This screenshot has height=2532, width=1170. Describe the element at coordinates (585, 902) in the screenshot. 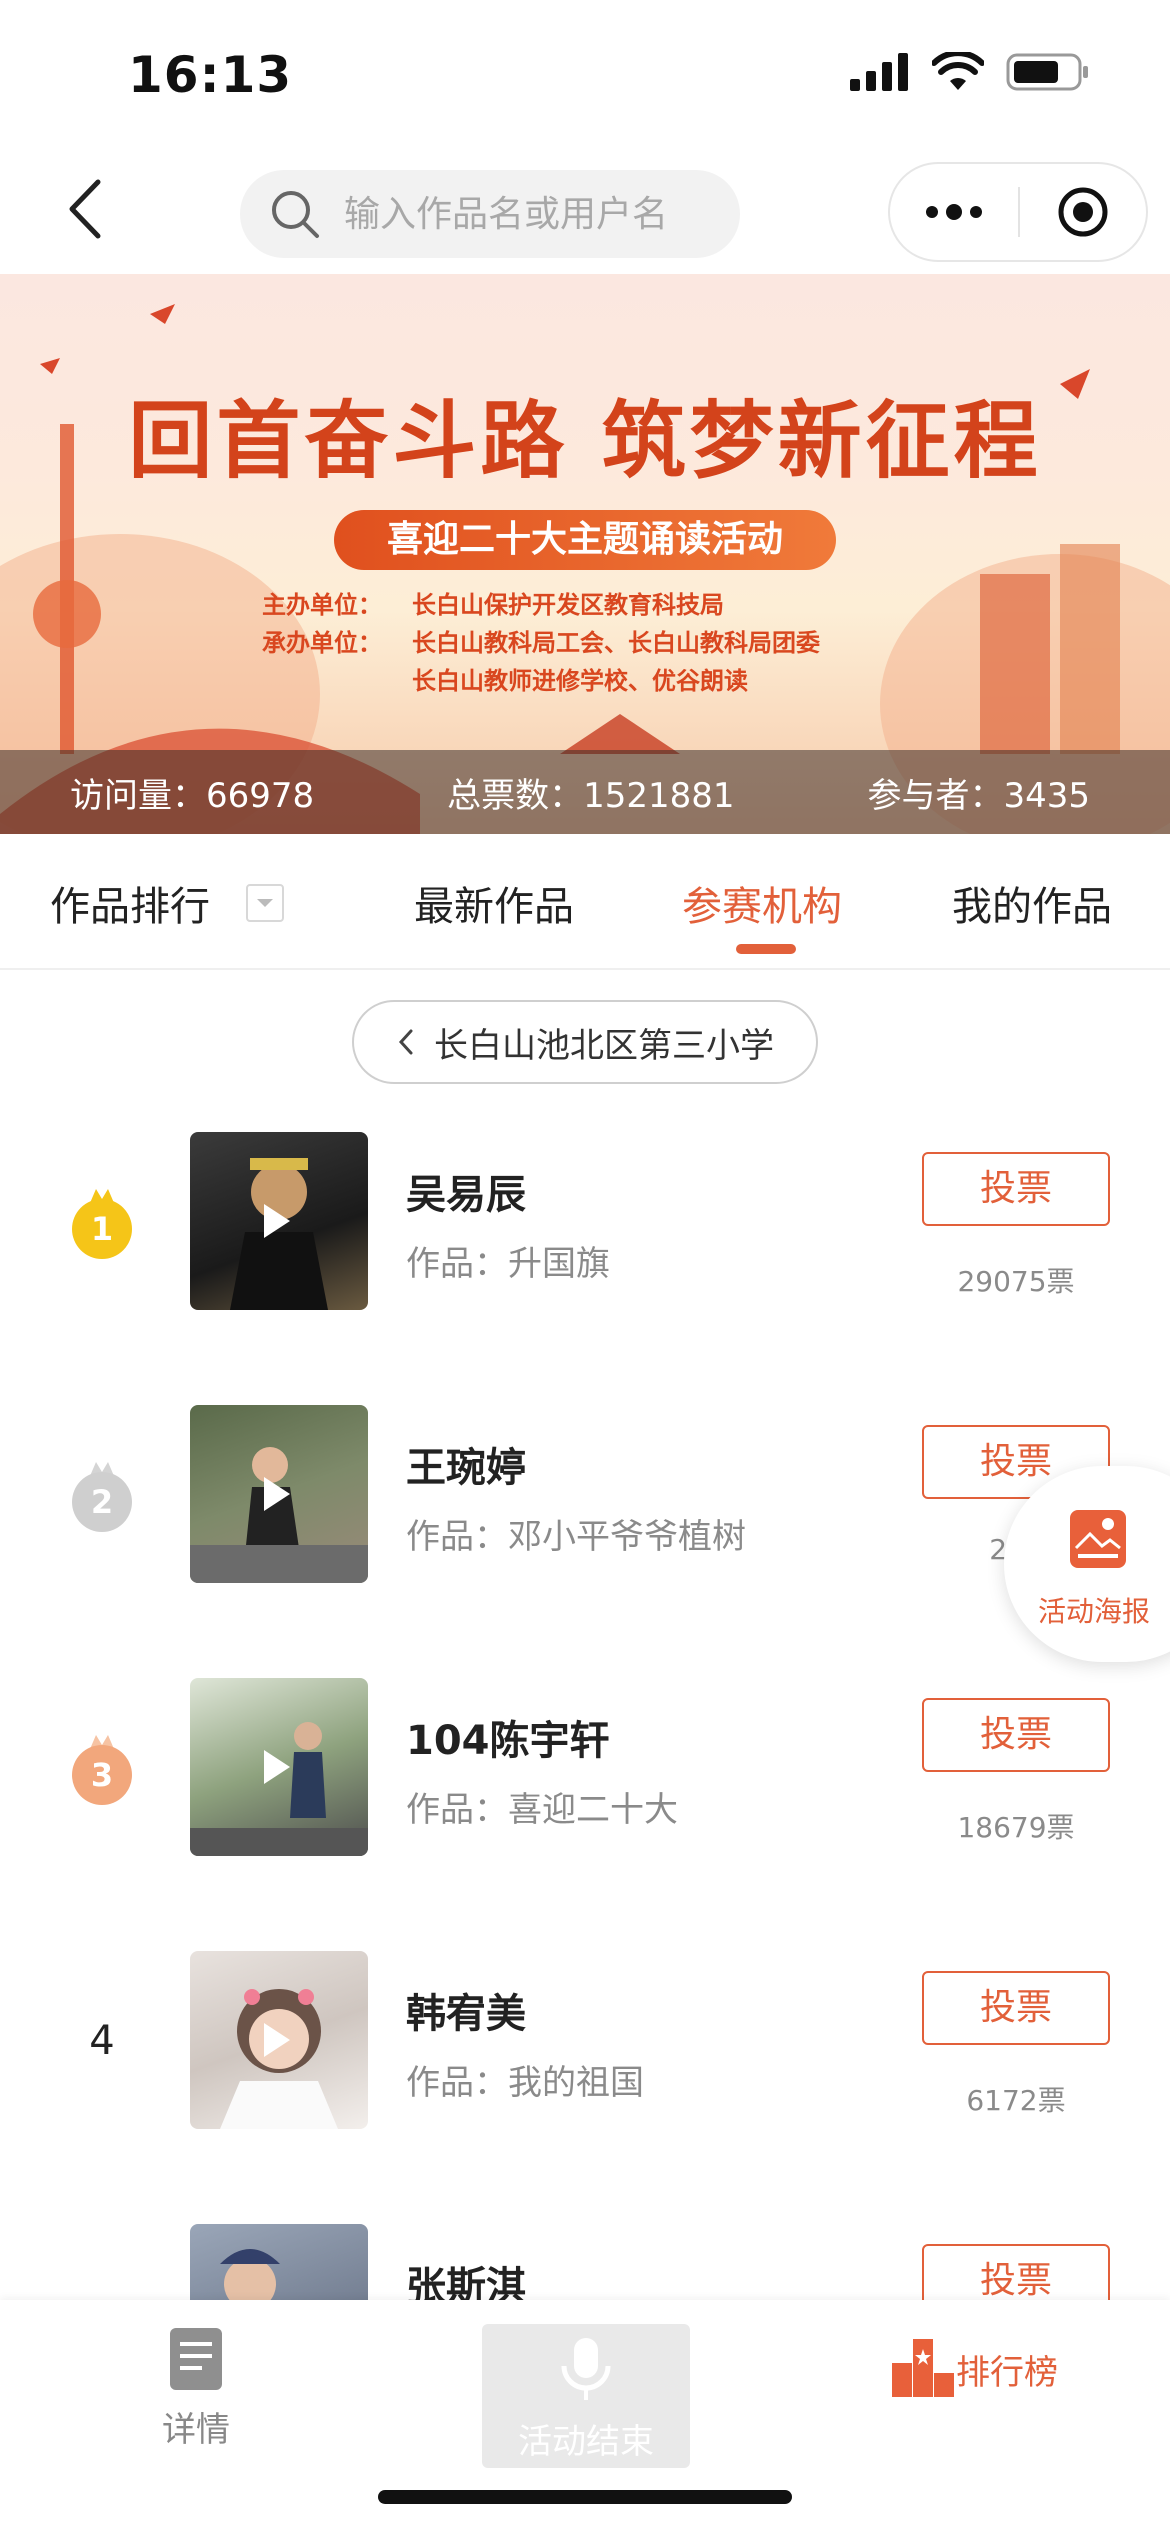

I see `tab-bar: 作品排行 最新作品 参赛机构 我的作品` at that location.